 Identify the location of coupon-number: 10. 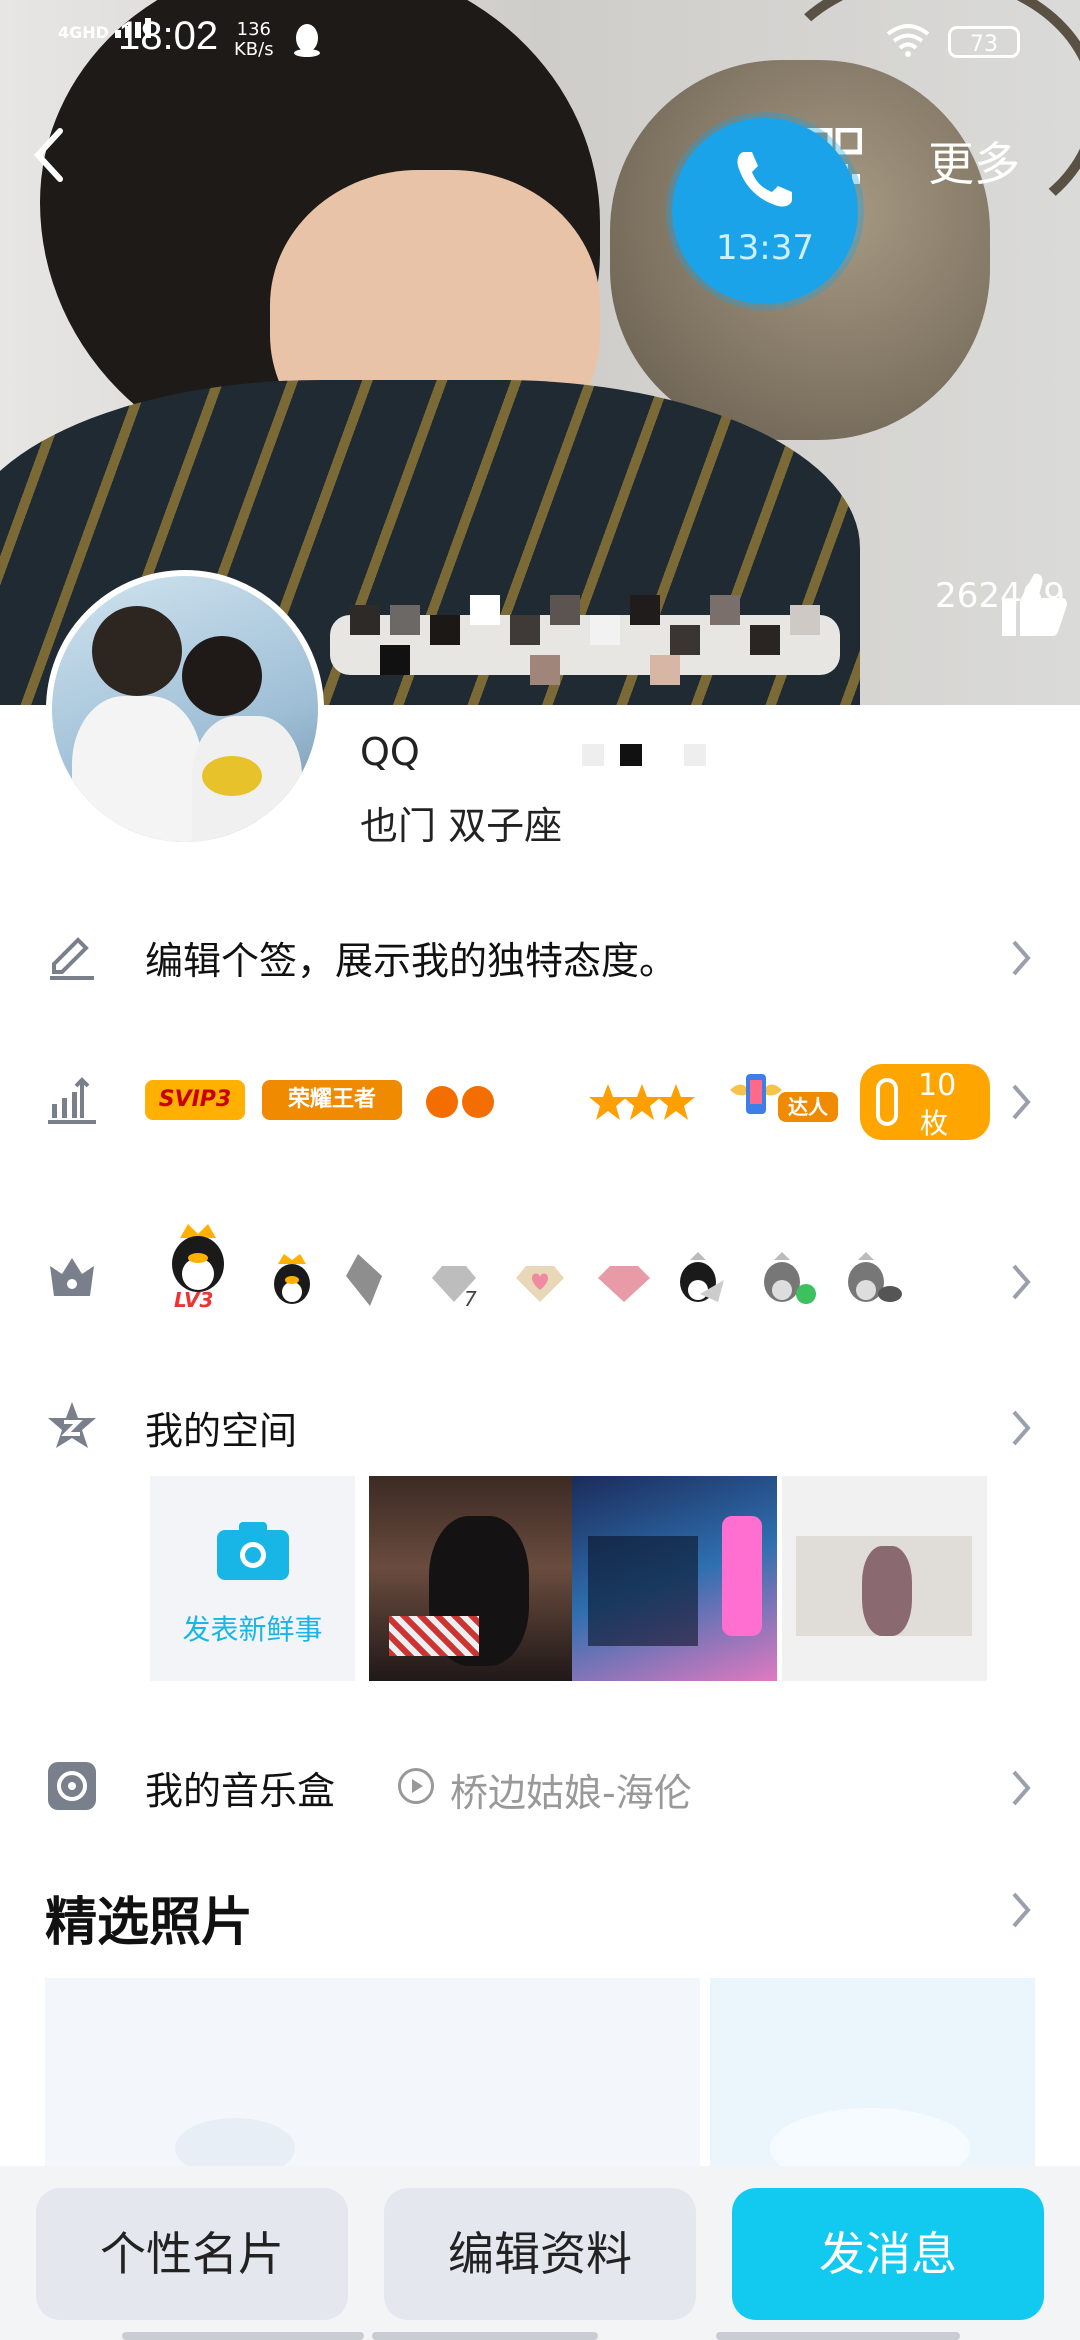
(937, 1085).